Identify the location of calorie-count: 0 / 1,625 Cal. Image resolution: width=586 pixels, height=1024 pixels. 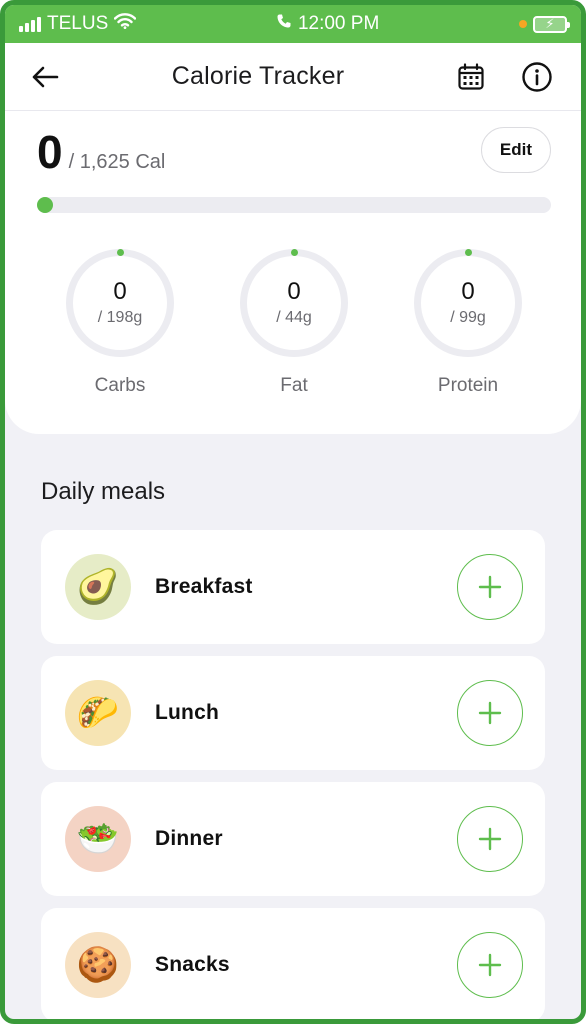
(101, 152).